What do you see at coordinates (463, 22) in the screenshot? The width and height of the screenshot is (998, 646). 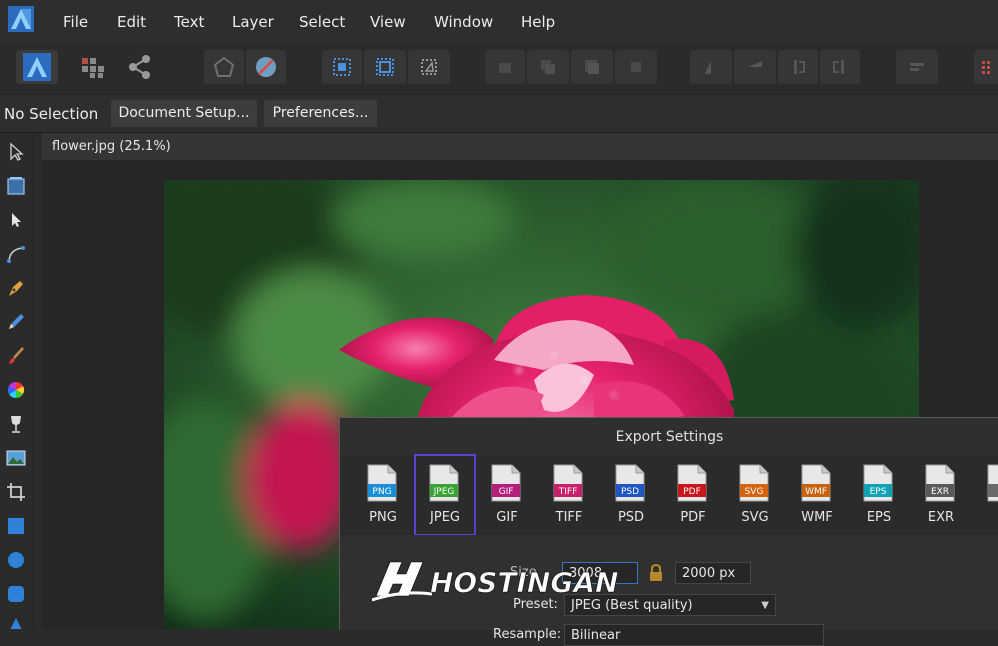 I see `menu-window: Window` at bounding box center [463, 22].